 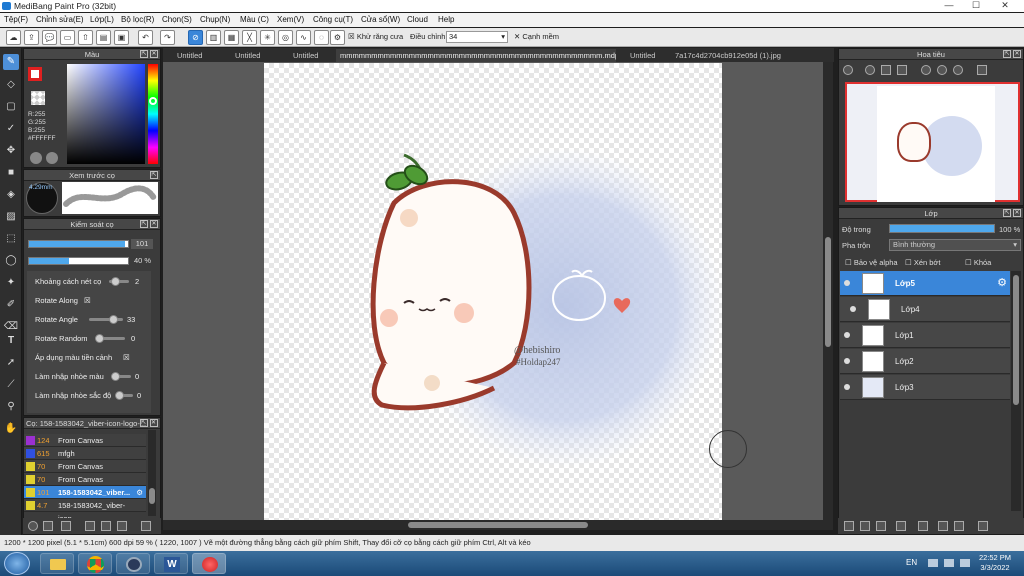 I want to click on tab-untitled-4: Untitled, so click(x=642, y=55).